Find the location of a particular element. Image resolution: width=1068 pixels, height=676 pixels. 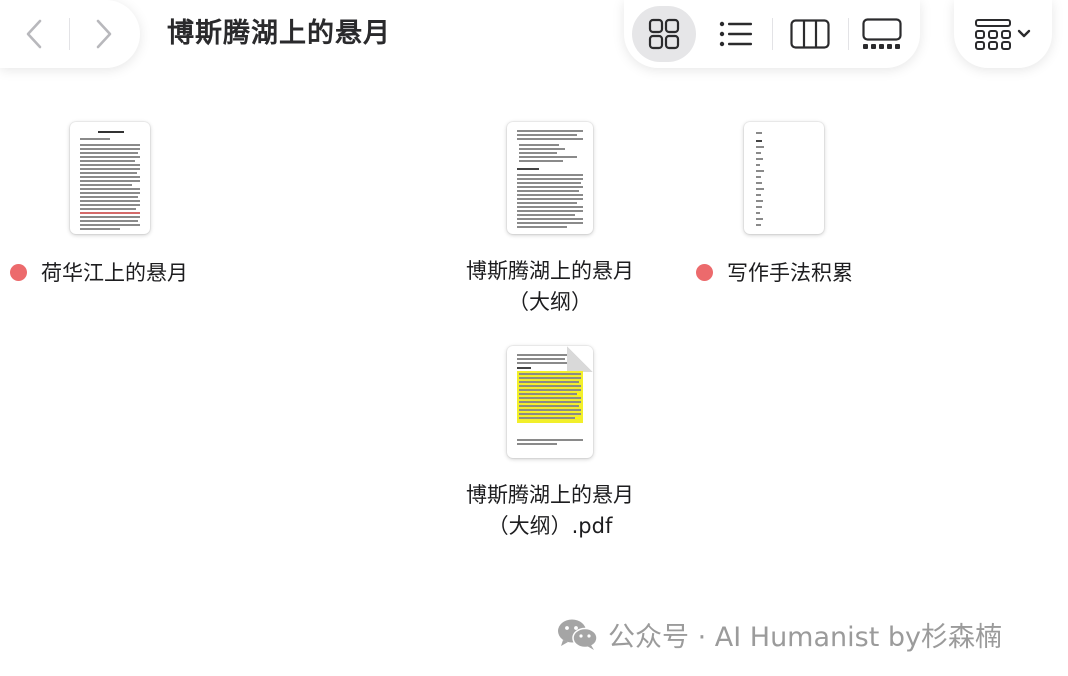

page-fold-icon is located at coordinates (580, 359).